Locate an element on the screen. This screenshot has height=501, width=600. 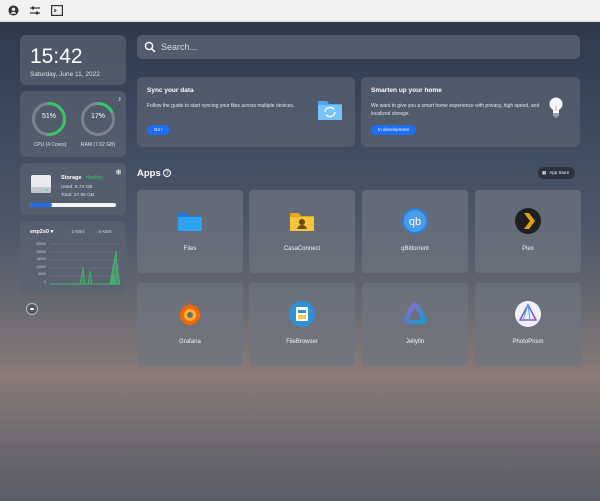
clock-time: 15:42 is located at coordinates (56, 56).